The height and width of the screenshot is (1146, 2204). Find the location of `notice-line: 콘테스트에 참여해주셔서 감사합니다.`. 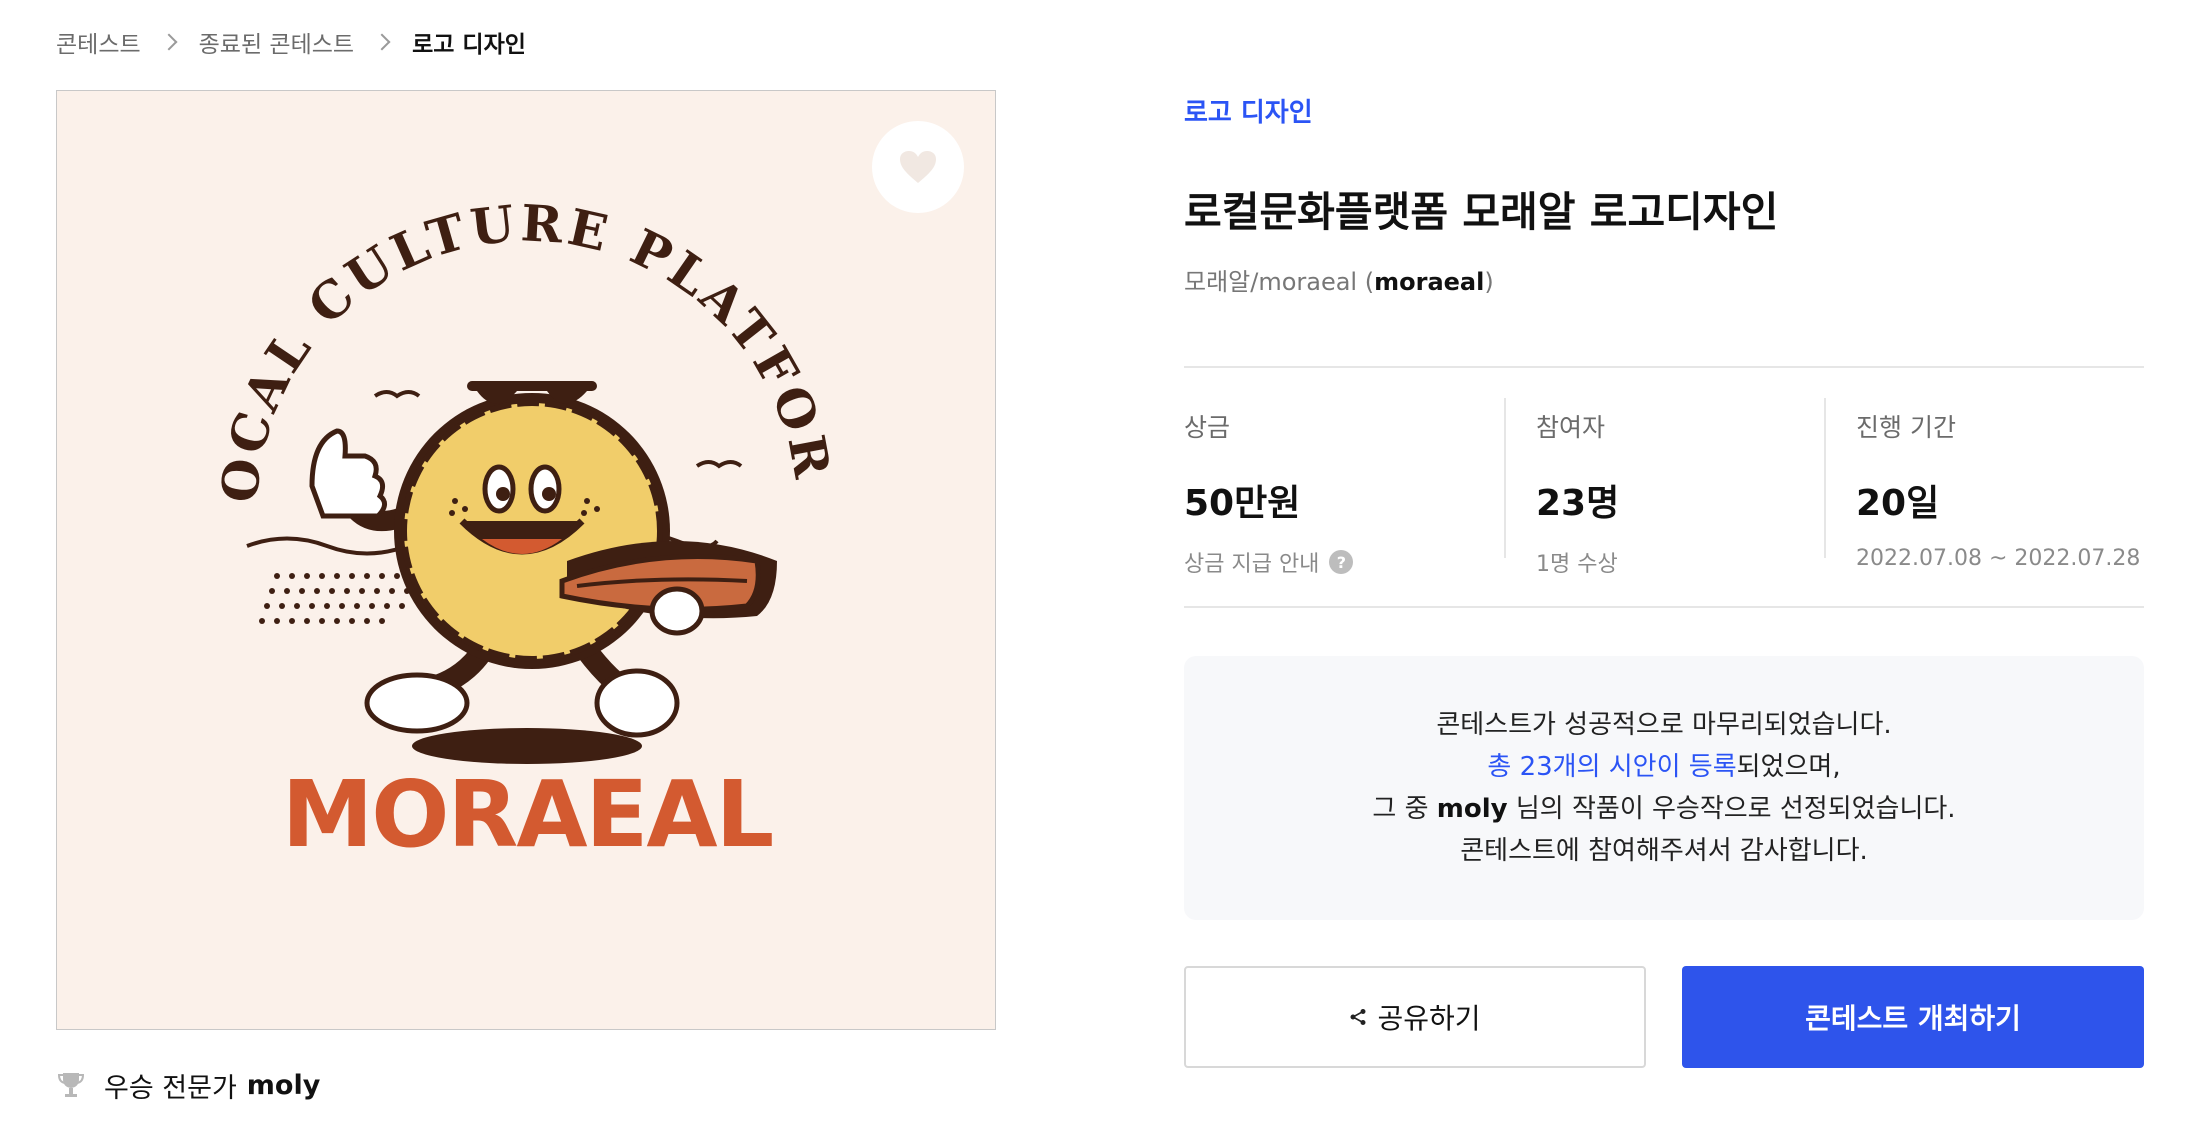

notice-line: 콘테스트에 참여해주셔서 감사합니다. is located at coordinates (1664, 851).